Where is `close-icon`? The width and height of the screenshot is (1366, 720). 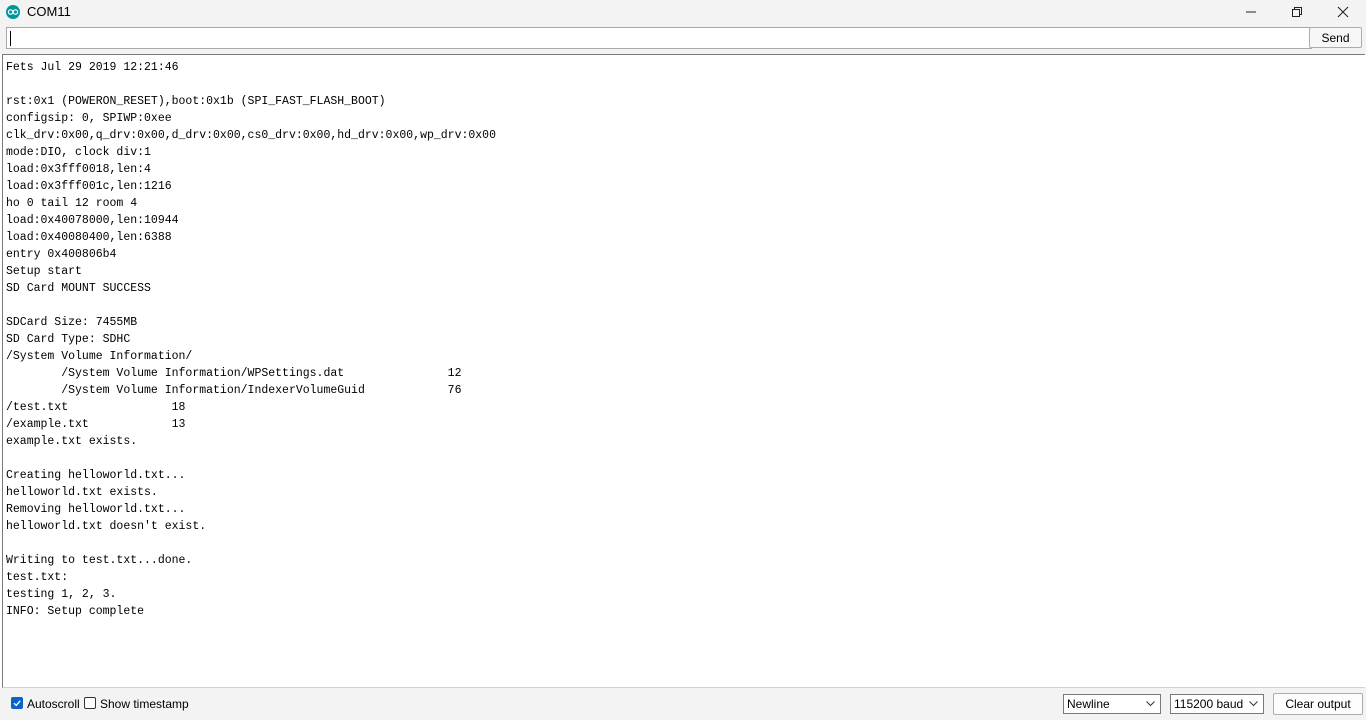
close-icon is located at coordinates (1343, 12).